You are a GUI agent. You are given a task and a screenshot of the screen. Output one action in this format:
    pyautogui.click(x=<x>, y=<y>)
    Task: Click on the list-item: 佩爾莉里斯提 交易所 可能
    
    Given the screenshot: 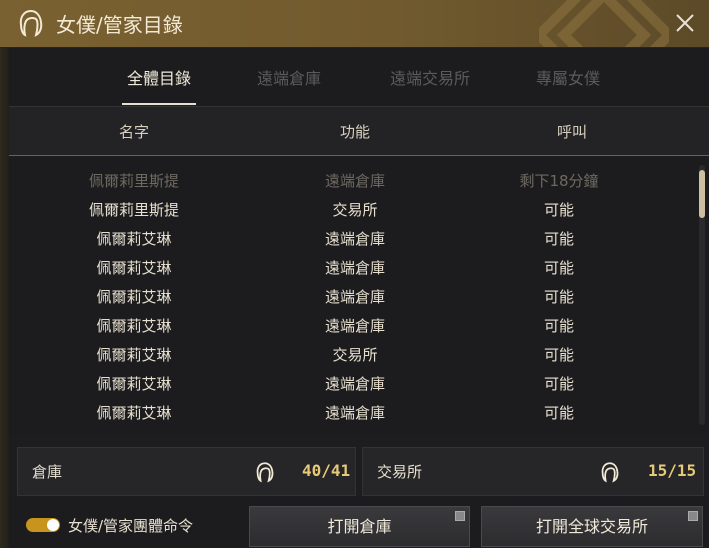 What is the action you would take?
    pyautogui.click(x=354, y=207)
    